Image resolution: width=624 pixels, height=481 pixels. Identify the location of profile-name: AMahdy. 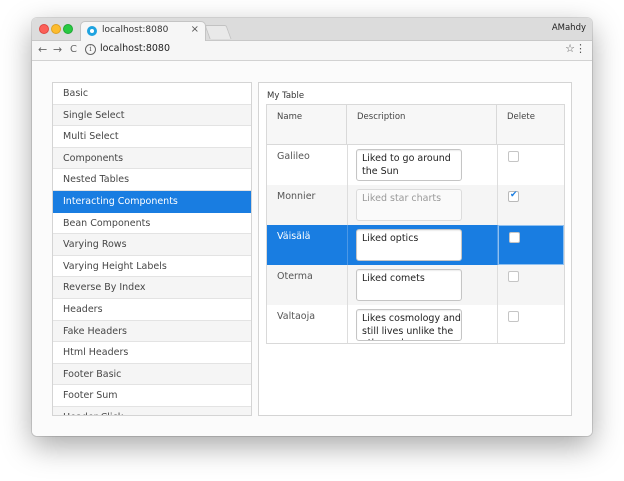
(569, 28).